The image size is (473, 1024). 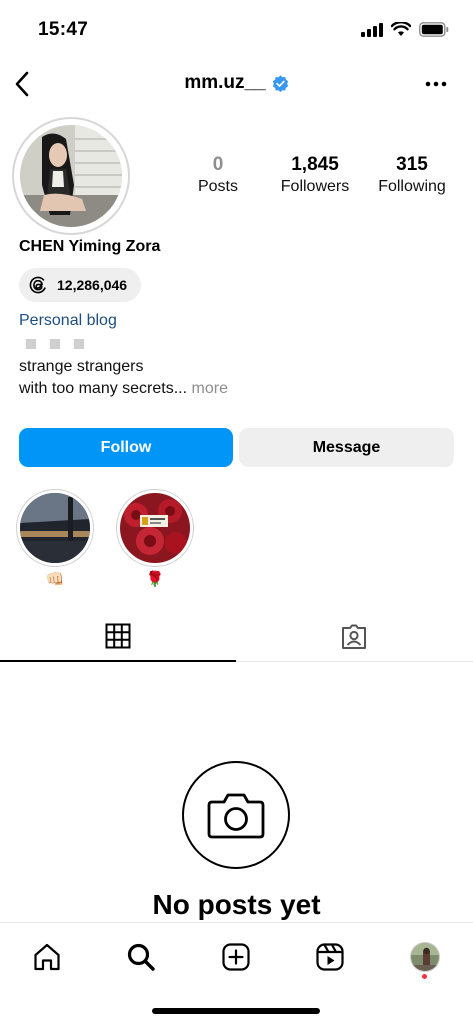 I want to click on story-highlight: 🌹, so click(x=155, y=539).